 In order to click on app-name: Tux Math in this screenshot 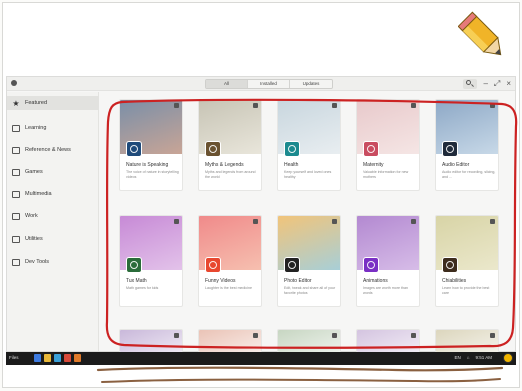, I will do `click(136, 281)`.